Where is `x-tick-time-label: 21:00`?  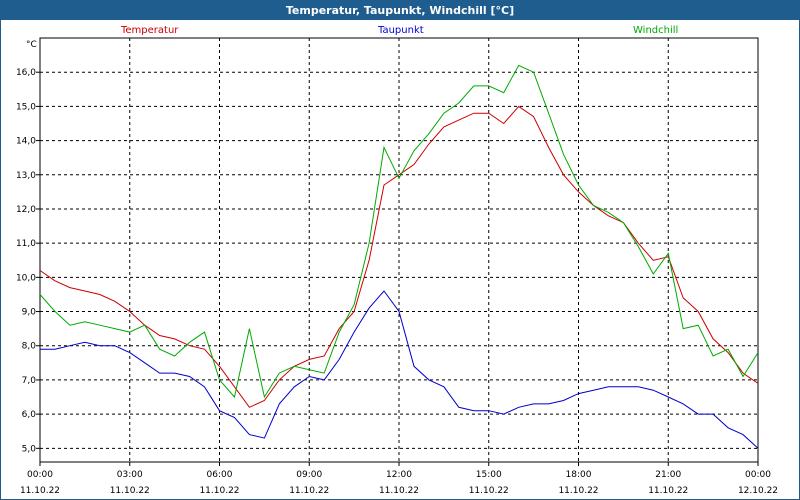
x-tick-time-label: 21:00 is located at coordinates (668, 475).